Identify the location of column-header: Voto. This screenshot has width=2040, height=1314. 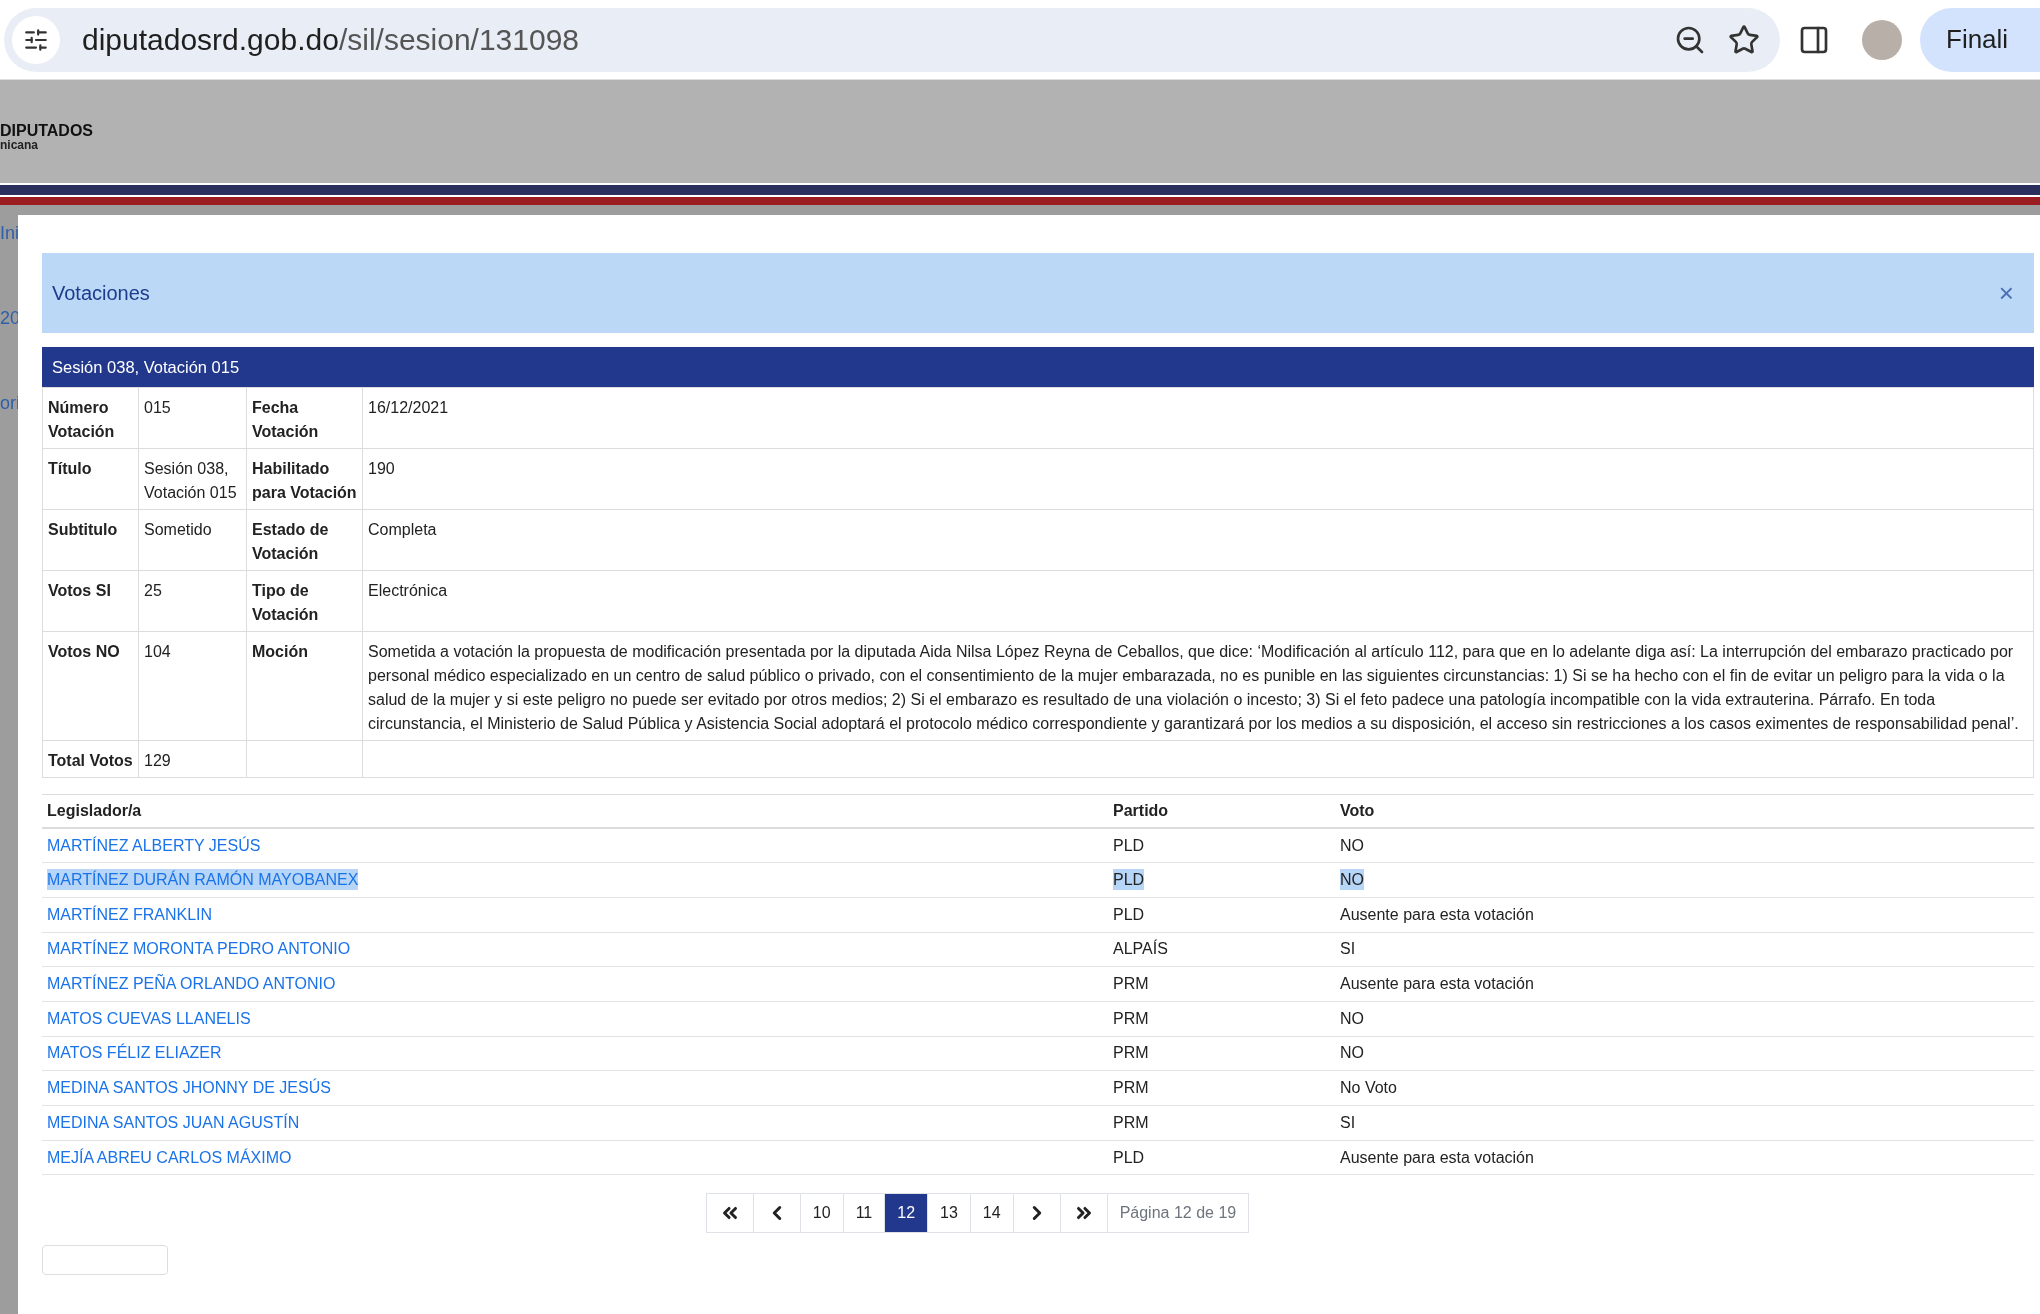
(1684, 811).